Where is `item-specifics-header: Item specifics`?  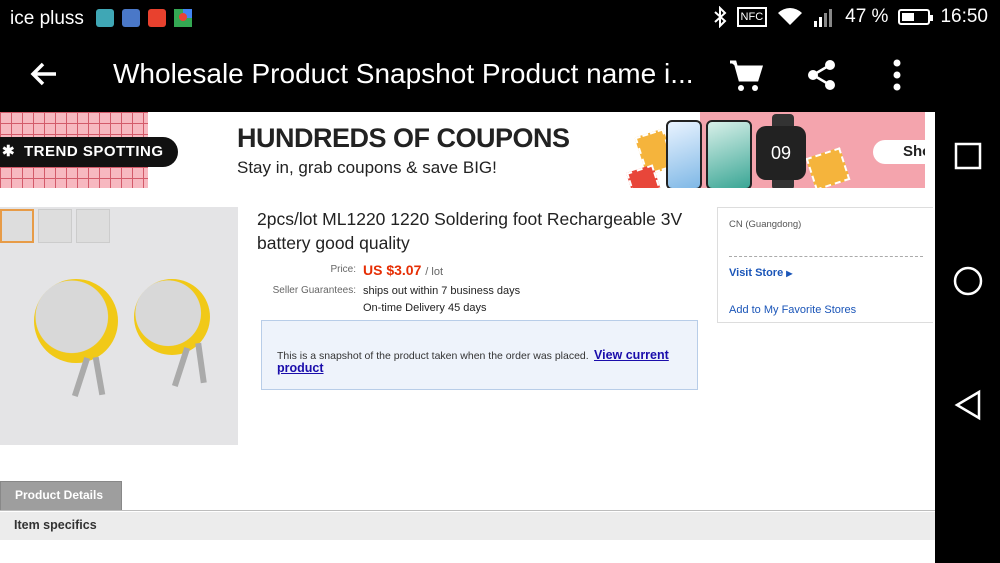 item-specifics-header: Item specifics is located at coordinates (467, 526).